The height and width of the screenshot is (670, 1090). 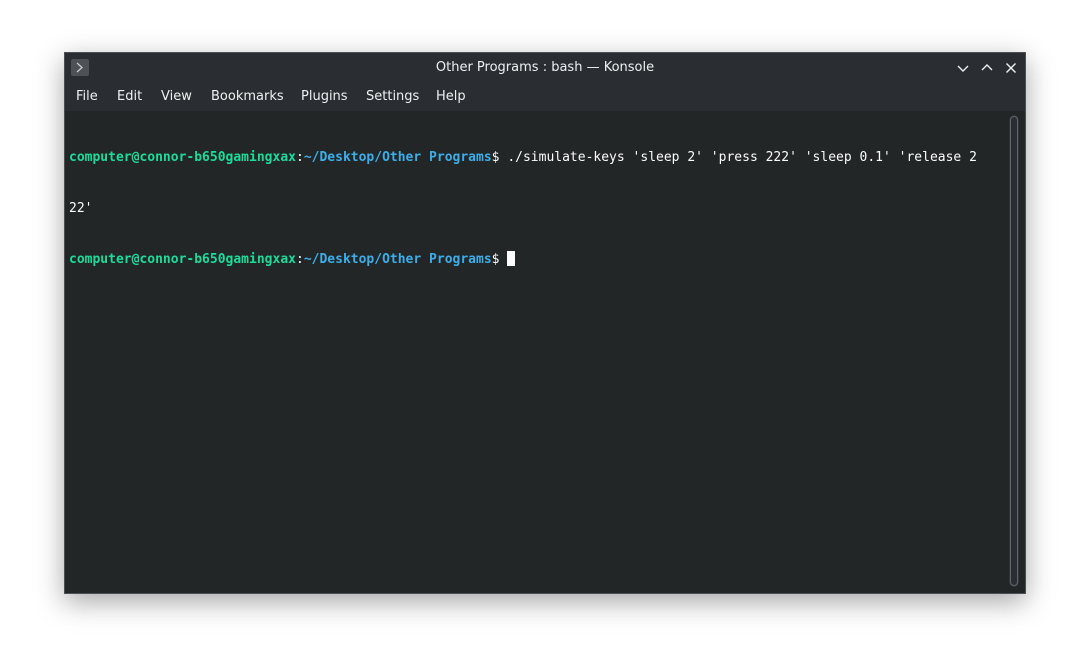 I want to click on terminal-line: 22', so click(x=538, y=208).